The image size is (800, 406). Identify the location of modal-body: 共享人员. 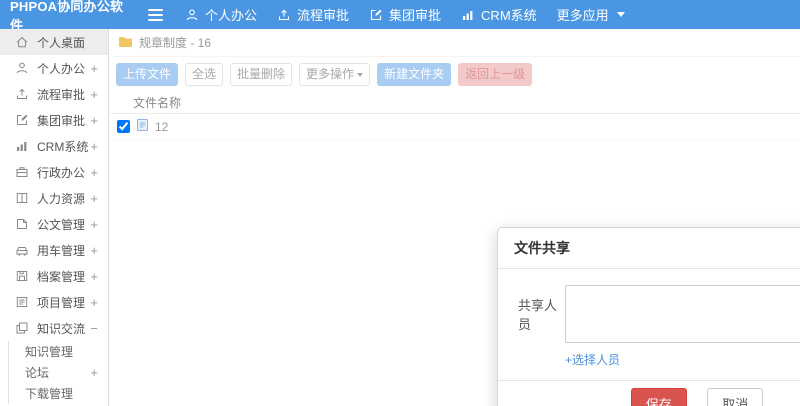
(649, 306).